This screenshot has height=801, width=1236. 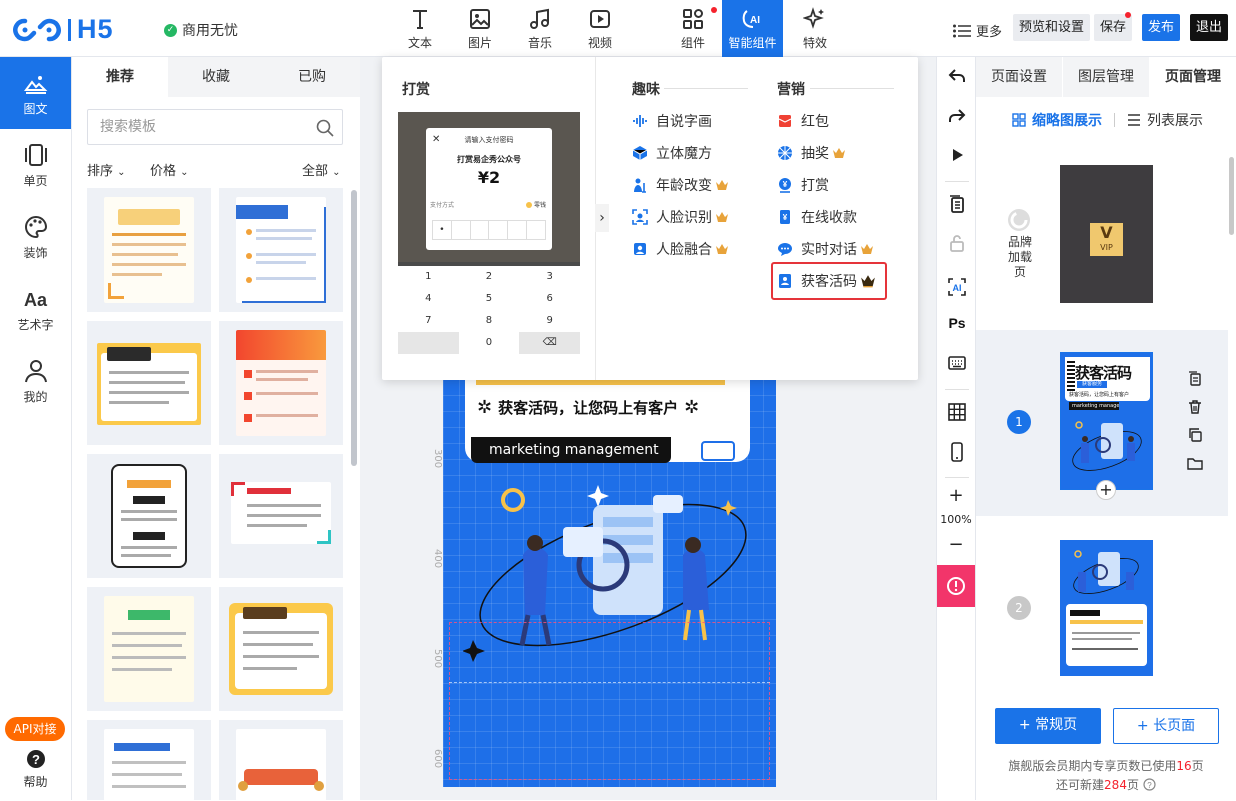 What do you see at coordinates (693, 28) in the screenshot?
I see `tool-component: 组件` at bounding box center [693, 28].